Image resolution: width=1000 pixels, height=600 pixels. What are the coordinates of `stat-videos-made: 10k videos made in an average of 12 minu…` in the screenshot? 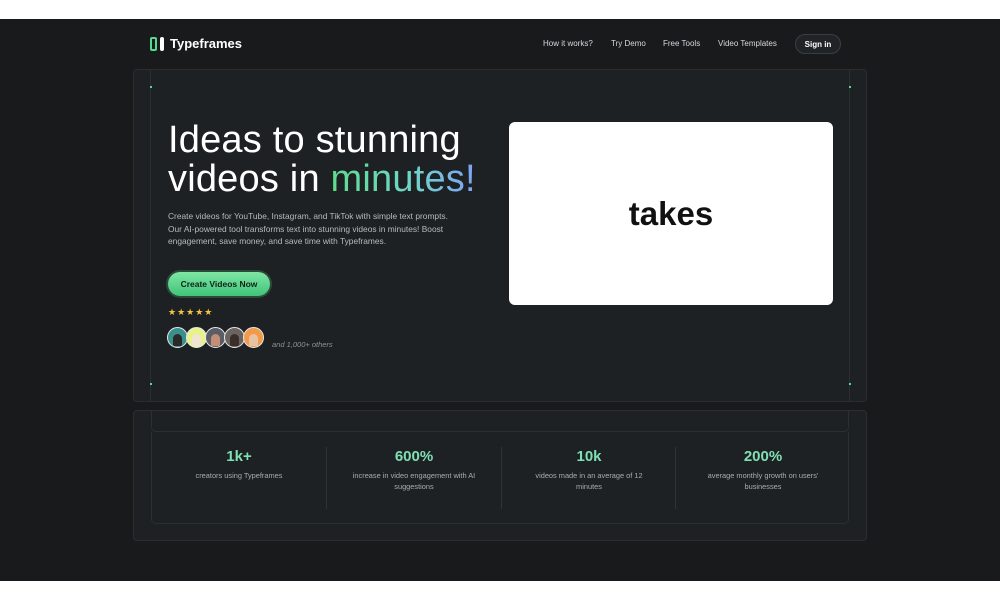 It's located at (589, 470).